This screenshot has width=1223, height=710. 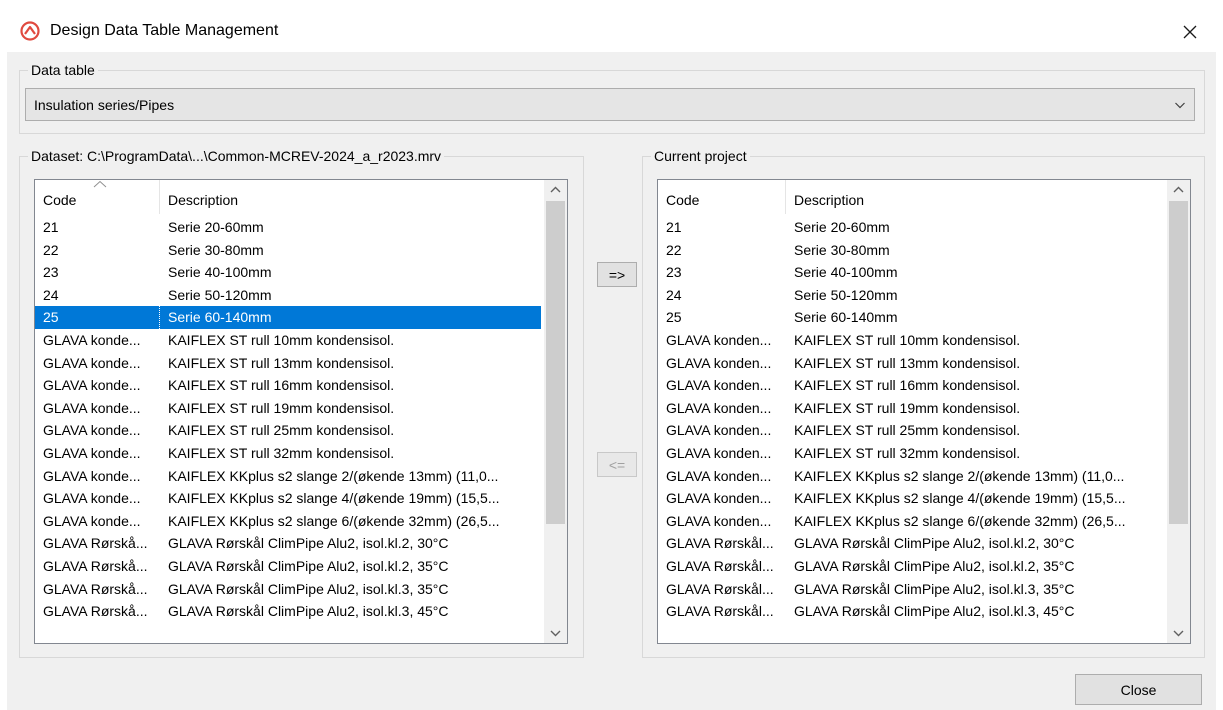 I want to click on current-project-scrollbar-thumb, so click(x=1178, y=362).